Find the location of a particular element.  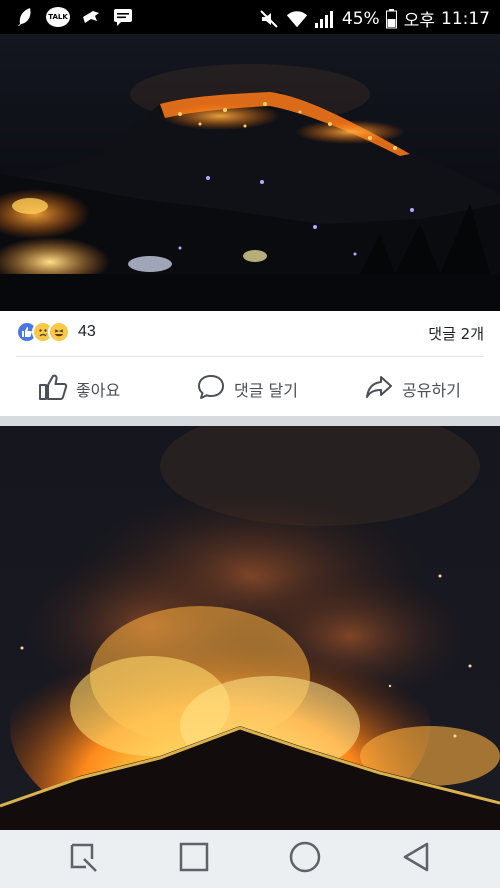

share-label: 공유하기 is located at coordinates (431, 390).